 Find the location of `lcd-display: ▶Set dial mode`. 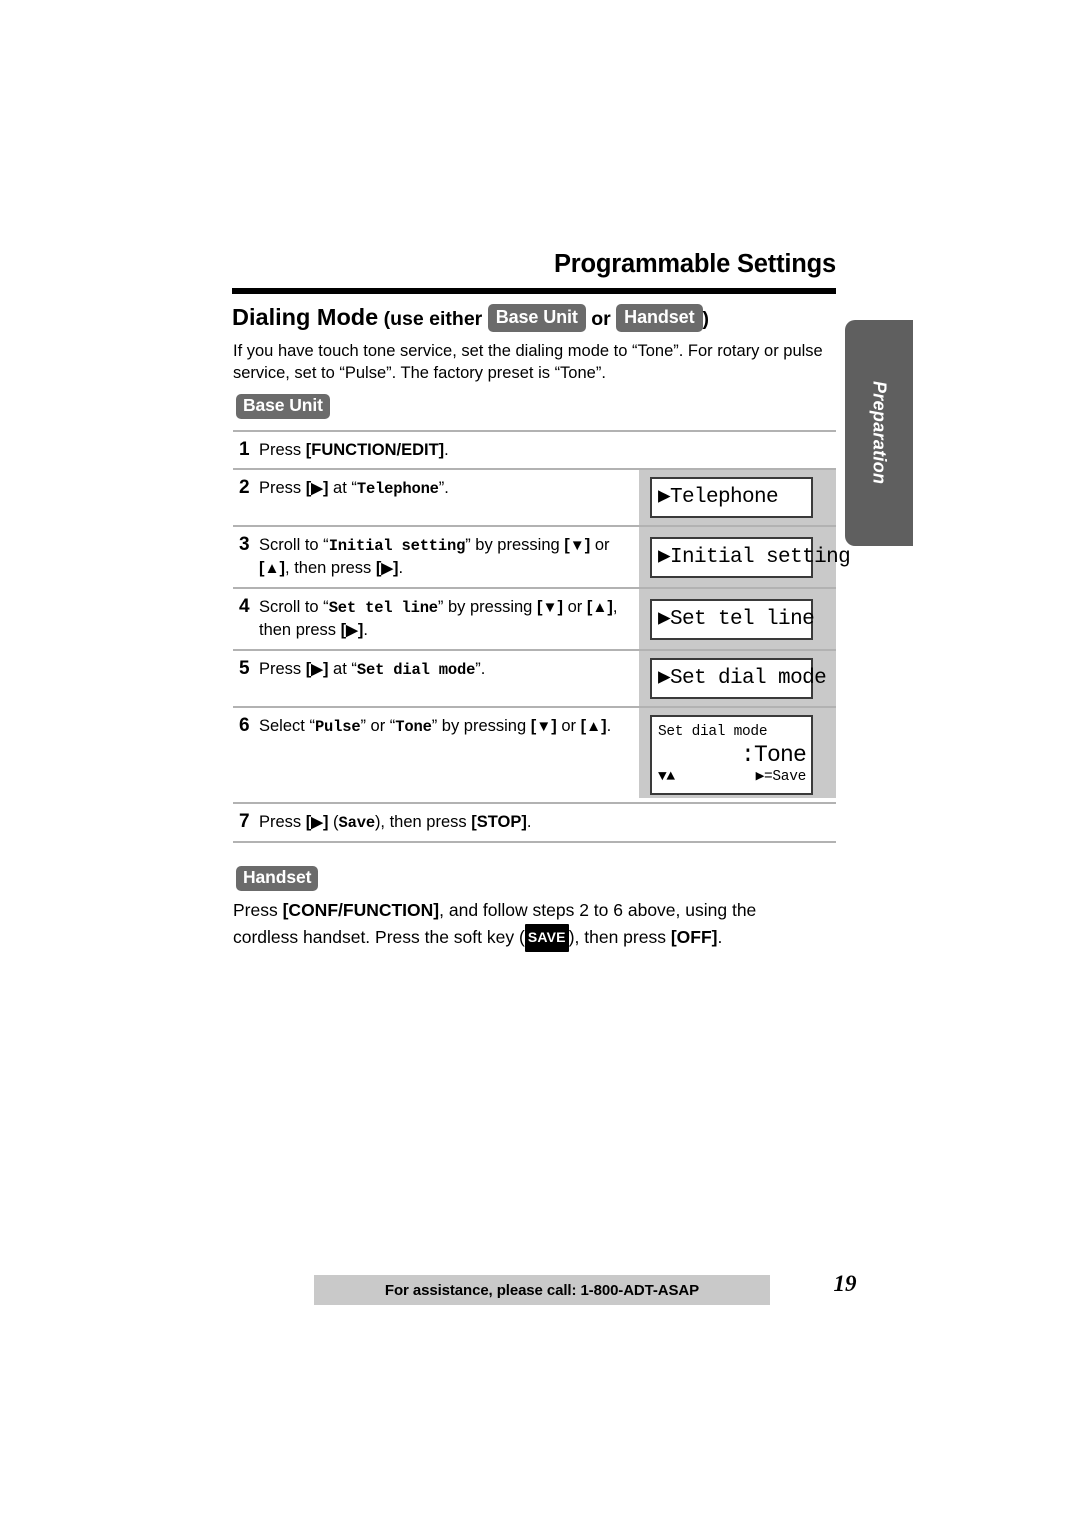

lcd-display: ▶Set dial mode is located at coordinates (738, 678).